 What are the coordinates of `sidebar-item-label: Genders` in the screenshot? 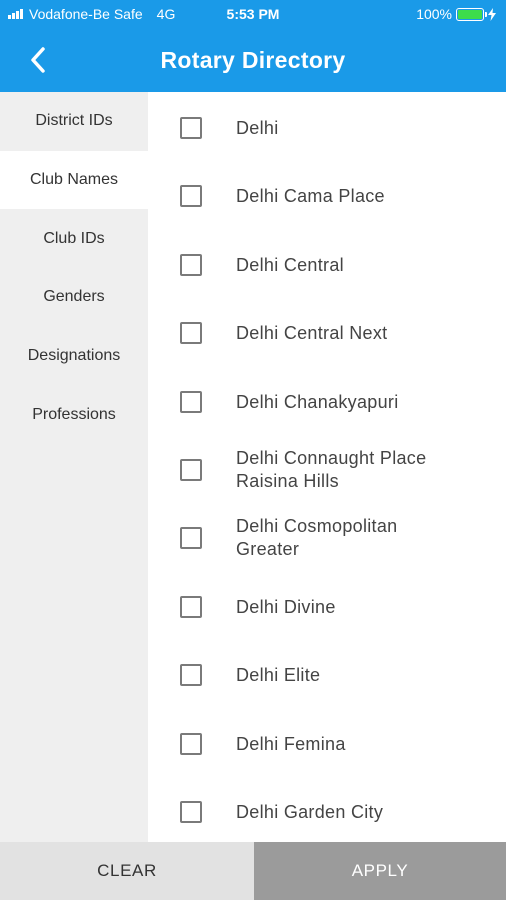 It's located at (74, 297).